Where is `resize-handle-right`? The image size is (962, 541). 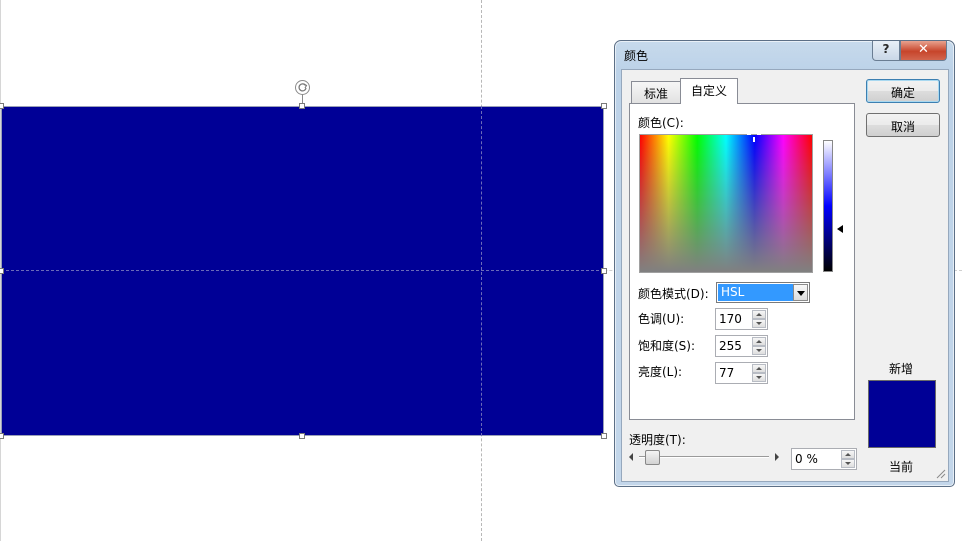
resize-handle-right is located at coordinates (604, 271).